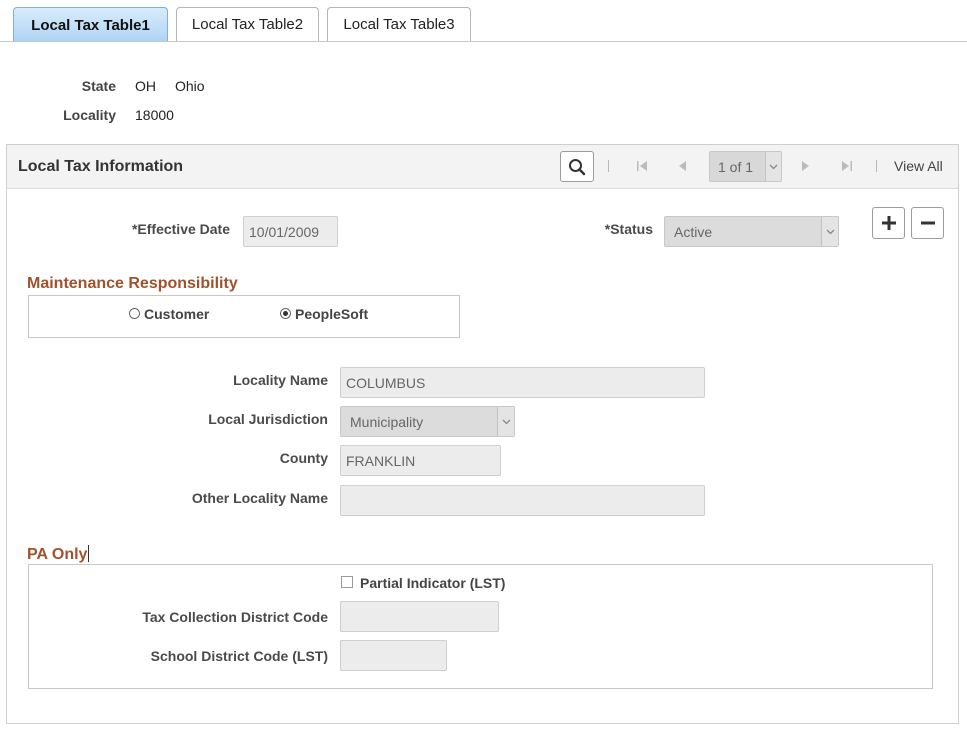  Describe the element at coordinates (331, 314) in the screenshot. I see `peoplesoft-radio-label: PeopleSoft` at that location.